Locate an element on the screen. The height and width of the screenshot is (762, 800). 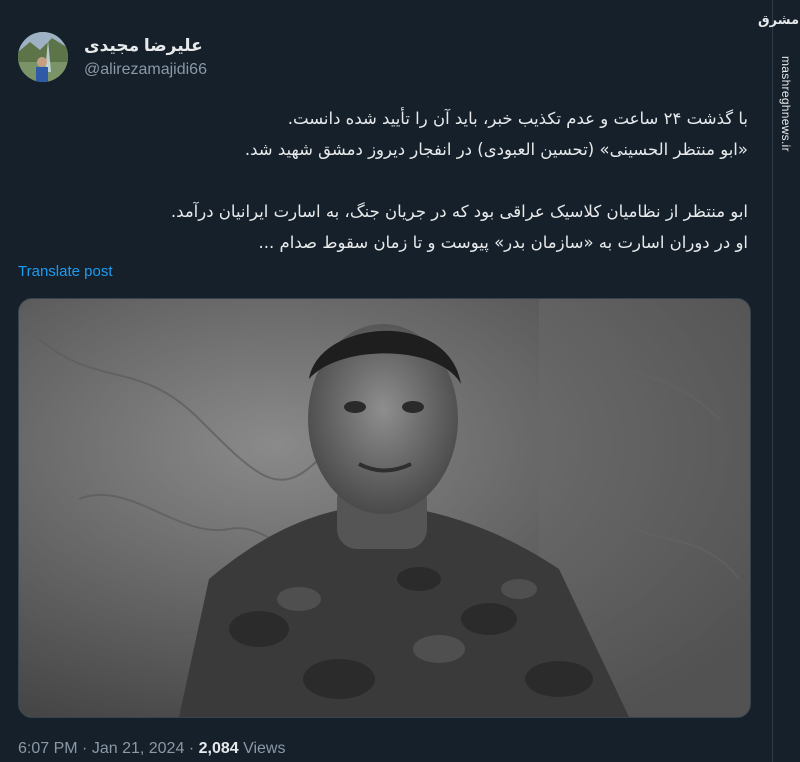
views-label: Views is located at coordinates (264, 748).